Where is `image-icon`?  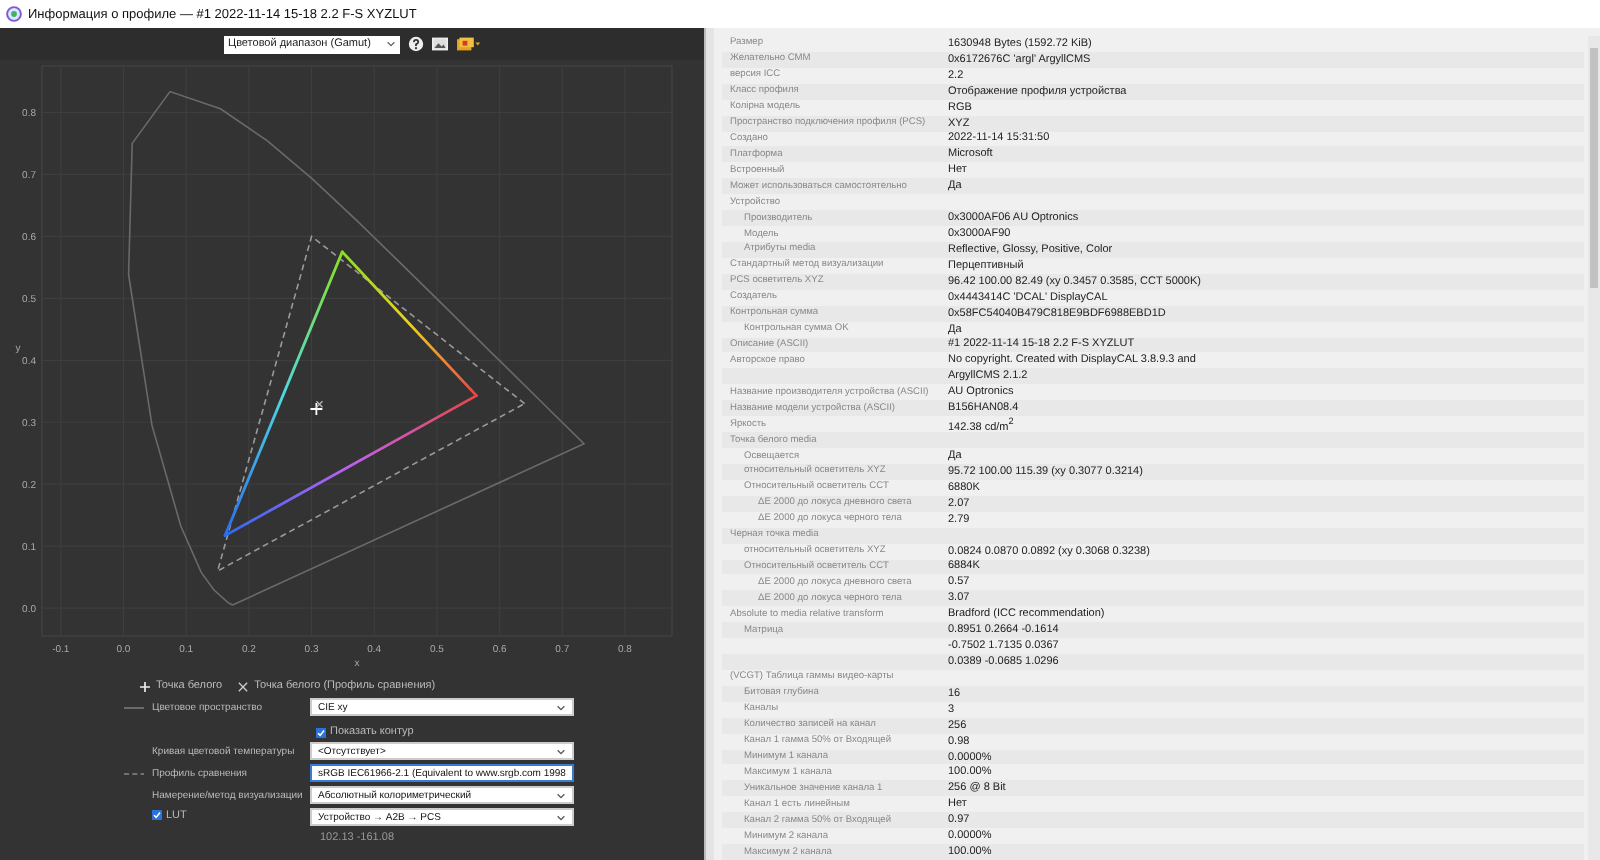
image-icon is located at coordinates (440, 44).